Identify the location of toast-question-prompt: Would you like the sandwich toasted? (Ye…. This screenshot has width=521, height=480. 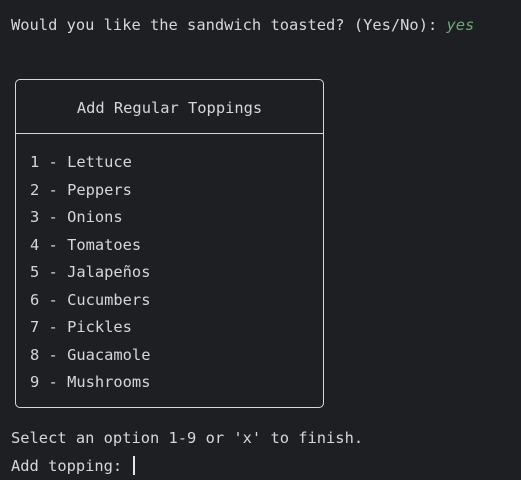
(229, 25).